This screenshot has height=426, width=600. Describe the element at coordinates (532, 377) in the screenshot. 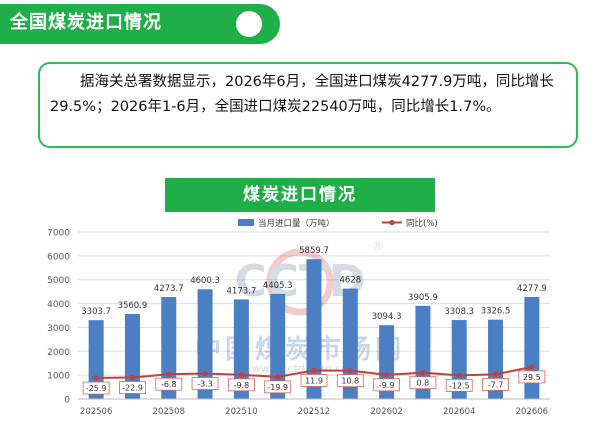

I see `line-value-label: 29.5` at that location.